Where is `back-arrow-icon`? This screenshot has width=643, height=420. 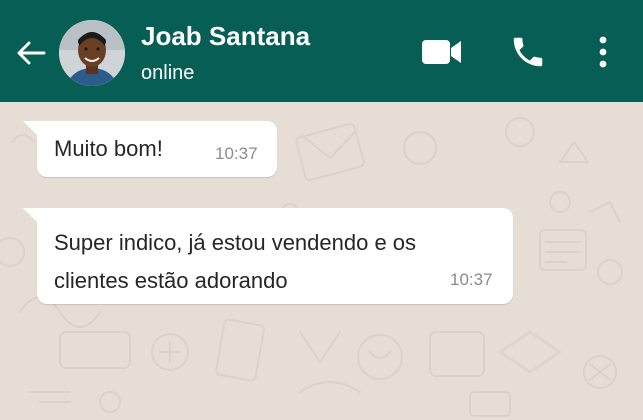
back-arrow-icon is located at coordinates (31, 53).